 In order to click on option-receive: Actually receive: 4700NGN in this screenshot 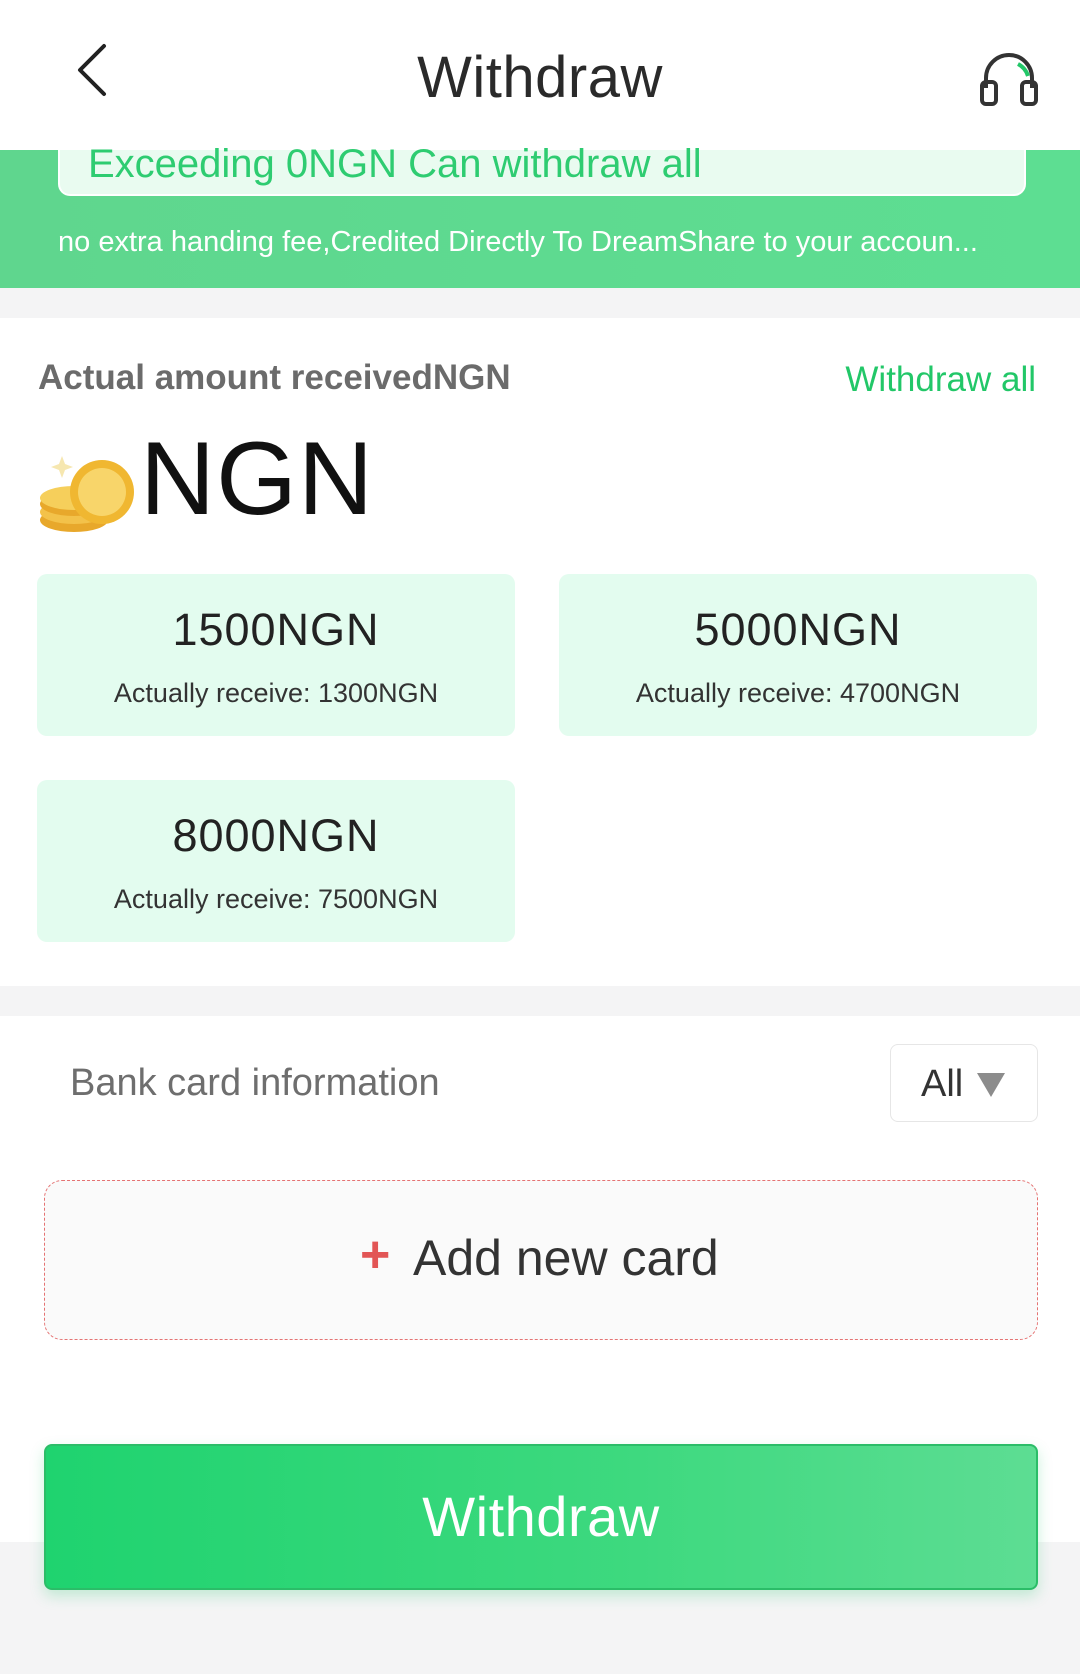, I will do `click(798, 693)`.